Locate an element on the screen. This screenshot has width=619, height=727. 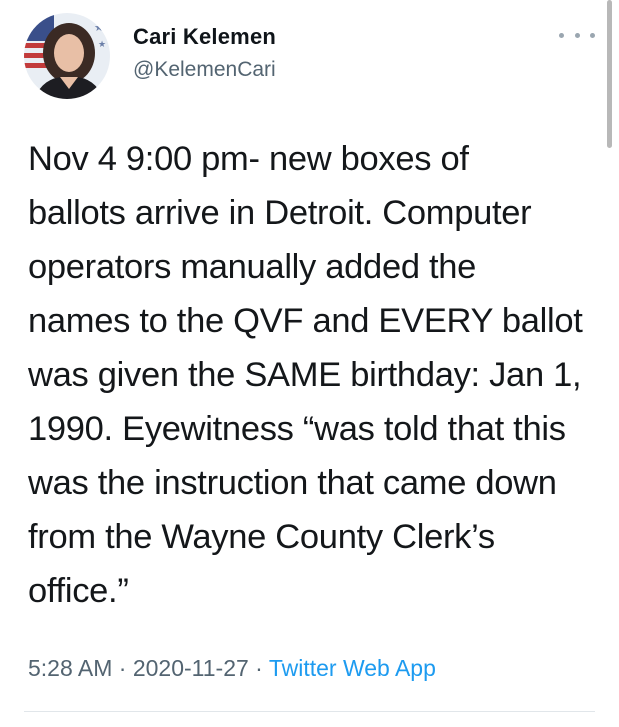
tweet-text-line: names to the QVF and EVERY ballot is located at coordinates (305, 321).